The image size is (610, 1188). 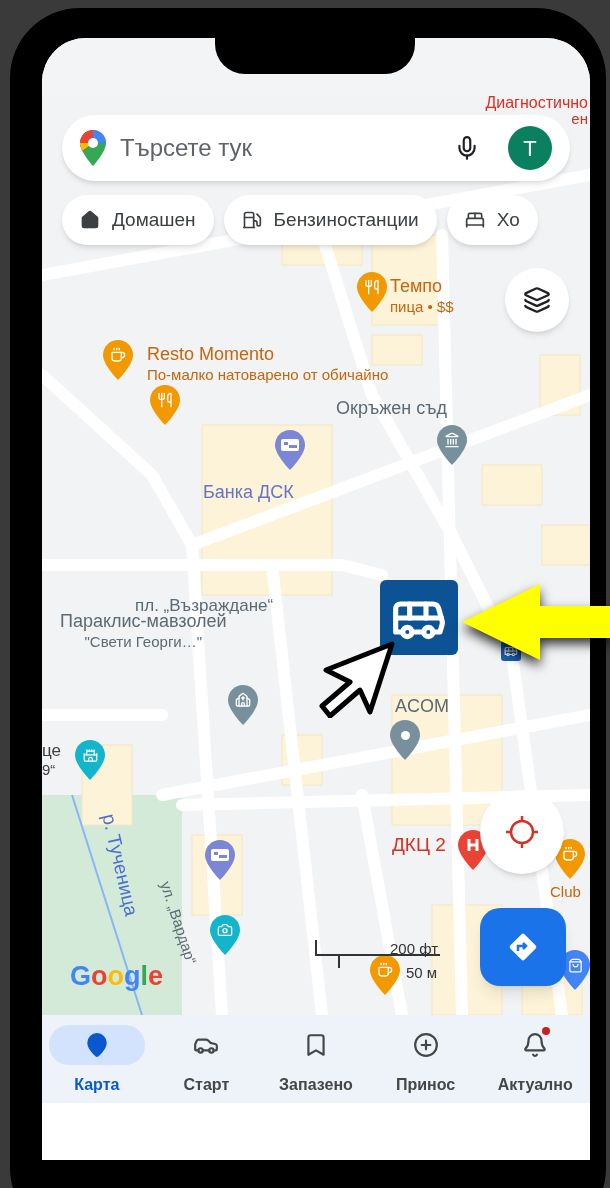 What do you see at coordinates (90, 220) in the screenshot?
I see `home-icon` at bounding box center [90, 220].